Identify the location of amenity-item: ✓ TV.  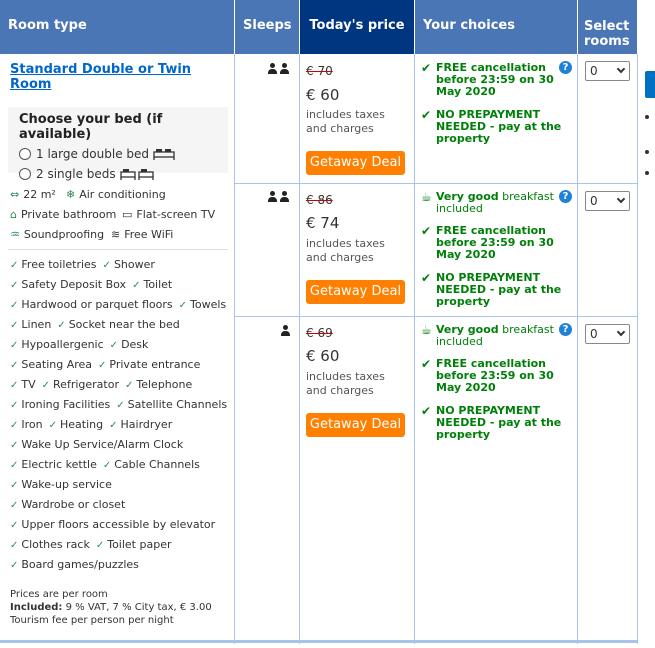
(23, 384).